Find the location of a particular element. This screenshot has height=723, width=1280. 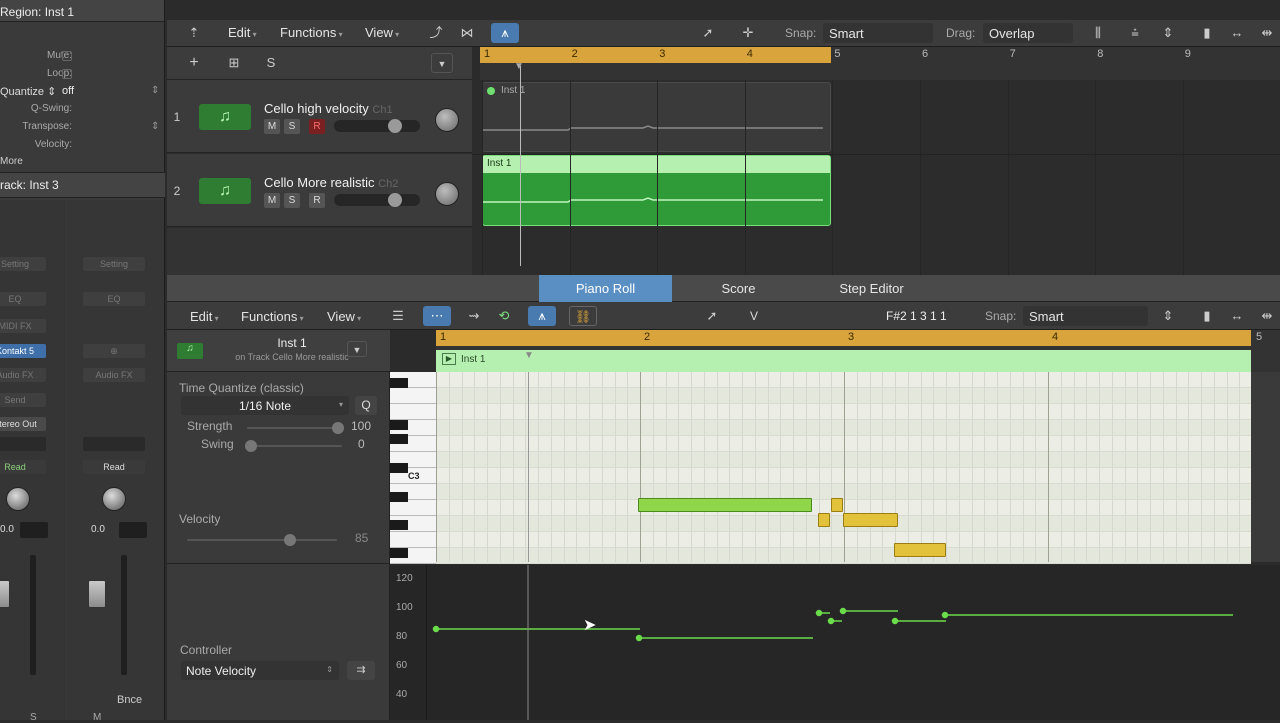

send-slot: Send is located at coordinates (23, 400).